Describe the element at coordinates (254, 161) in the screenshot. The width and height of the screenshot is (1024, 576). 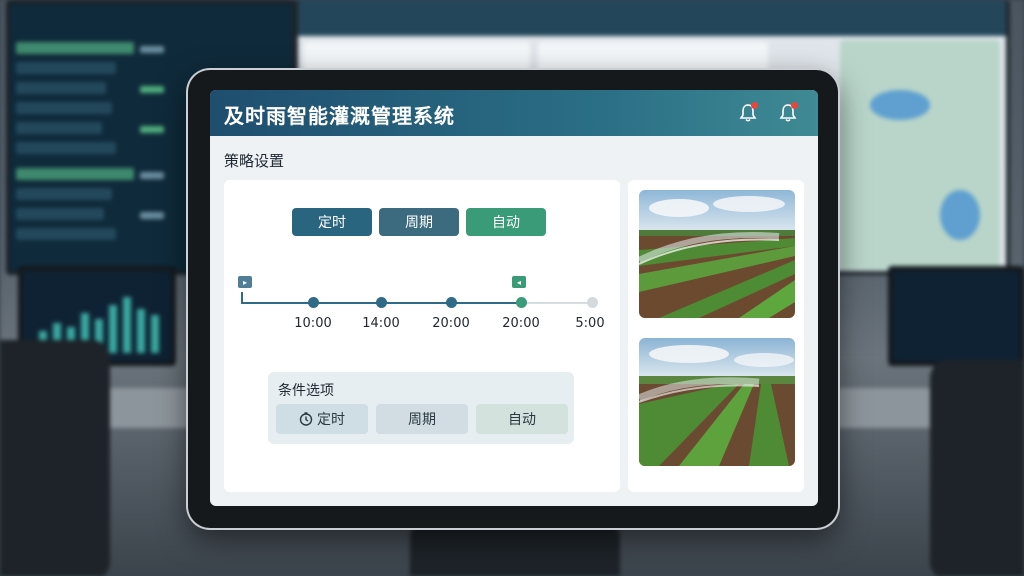
I see `section-title: 策略设置` at that location.